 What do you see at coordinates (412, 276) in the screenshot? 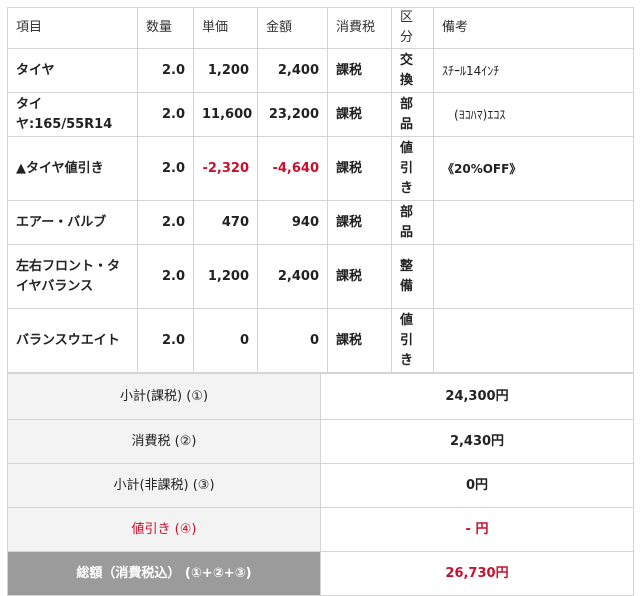
I see `item-type: 整備` at bounding box center [412, 276].